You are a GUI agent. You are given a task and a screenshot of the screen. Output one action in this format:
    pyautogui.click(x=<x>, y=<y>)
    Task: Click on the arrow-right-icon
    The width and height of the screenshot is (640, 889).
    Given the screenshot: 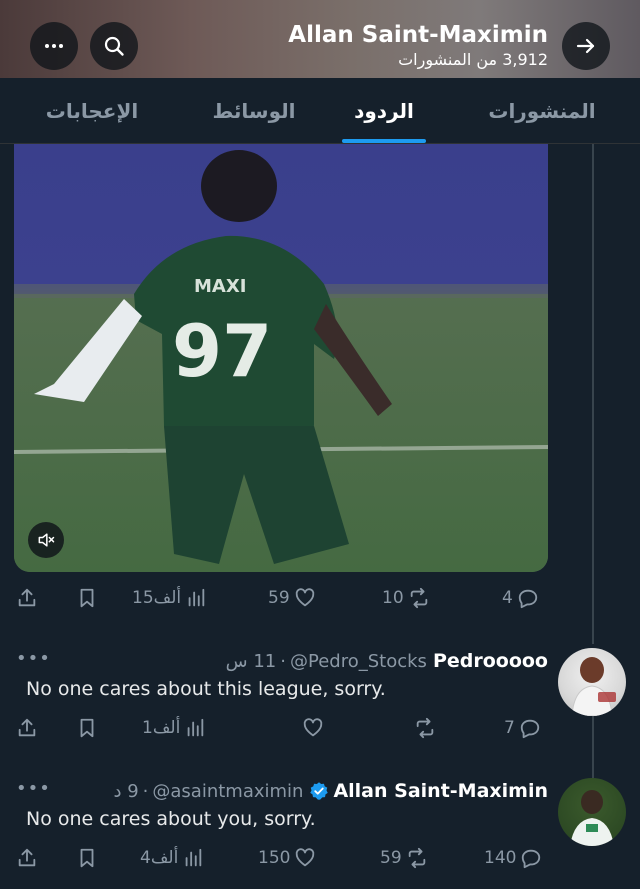 What is the action you would take?
    pyautogui.click(x=585, y=46)
    